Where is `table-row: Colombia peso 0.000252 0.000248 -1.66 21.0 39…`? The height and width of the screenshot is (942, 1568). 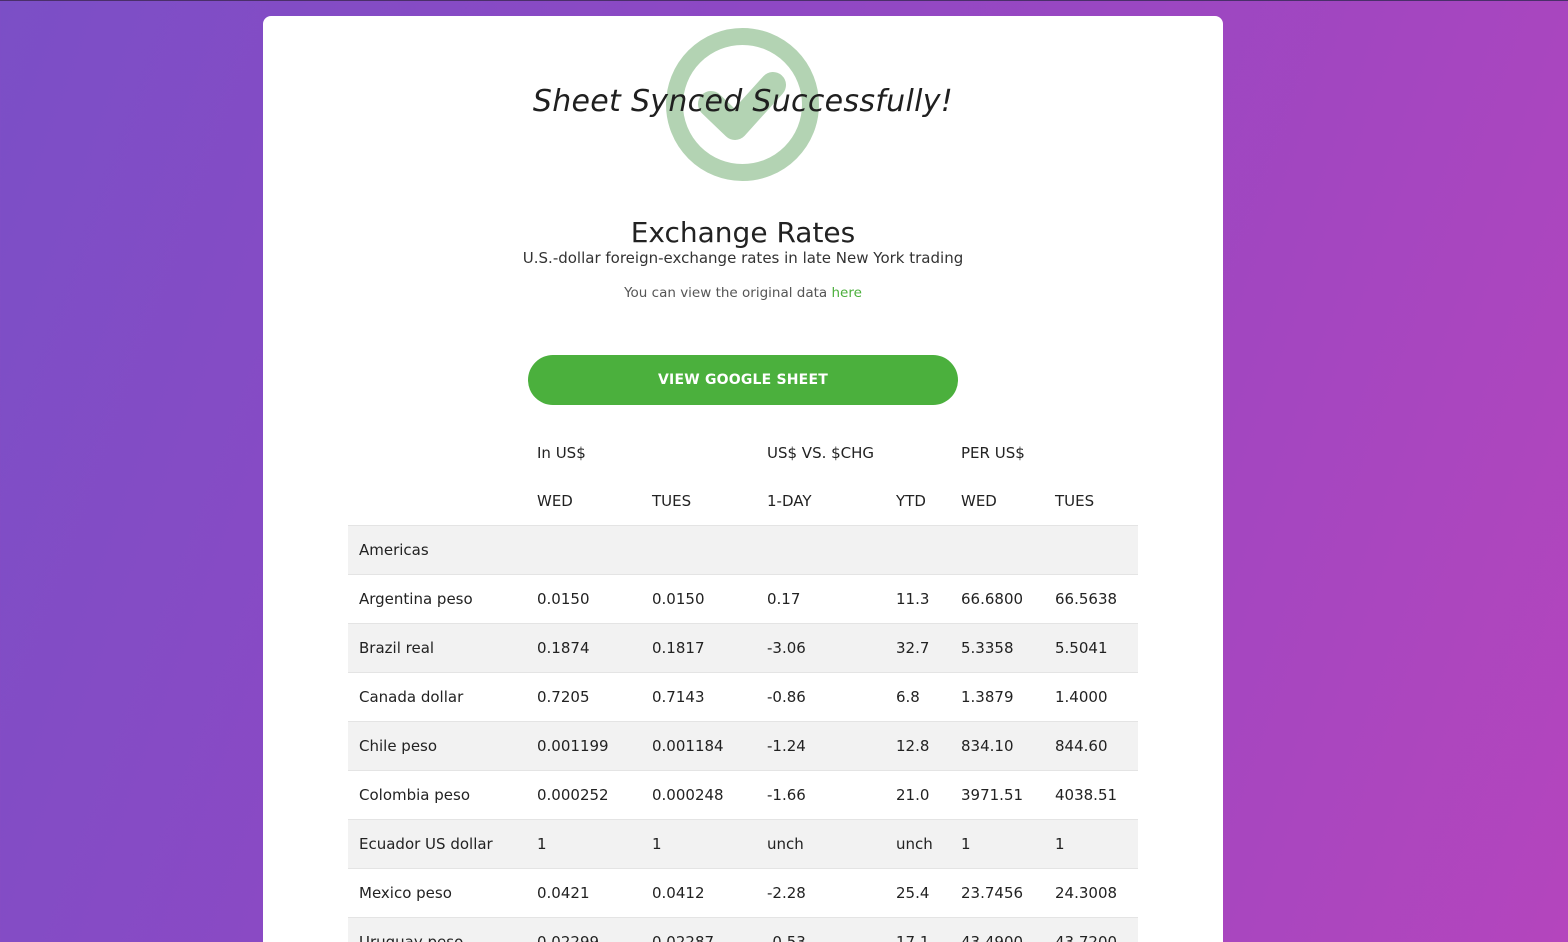 table-row: Colombia peso 0.000252 0.000248 -1.66 21.0 39… is located at coordinates (743, 795).